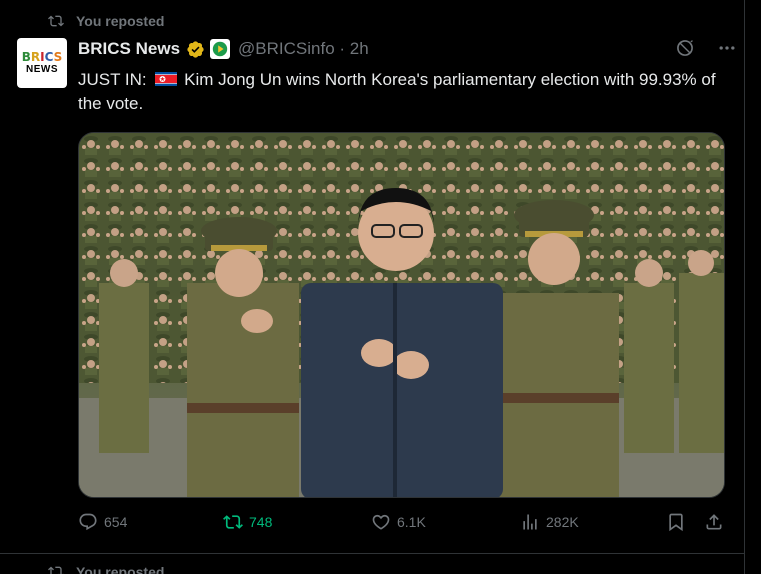 The height and width of the screenshot is (574, 761). Describe the element at coordinates (42, 57) in the screenshot. I see `avatar-logo: BRICS` at that location.